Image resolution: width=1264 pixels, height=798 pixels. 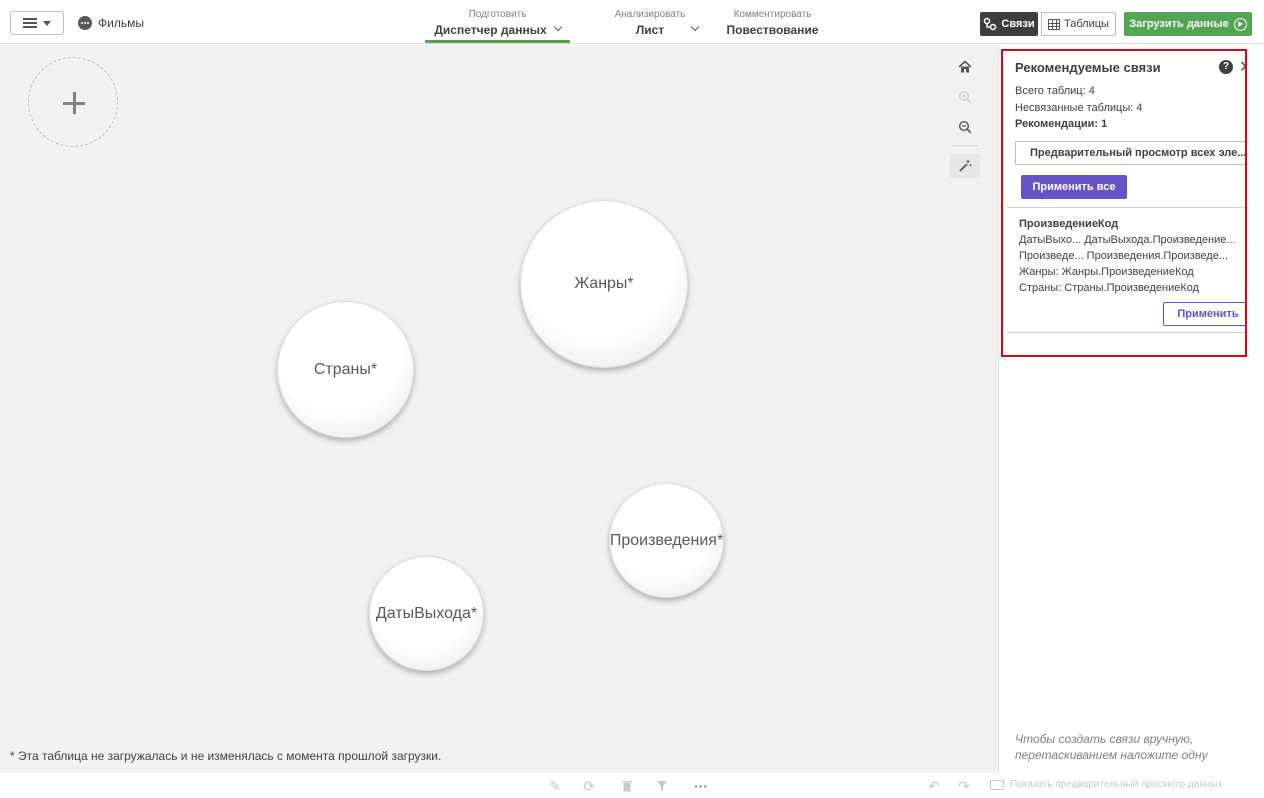 What do you see at coordinates (1226, 67) in the screenshot?
I see `help-icon: ?` at bounding box center [1226, 67].